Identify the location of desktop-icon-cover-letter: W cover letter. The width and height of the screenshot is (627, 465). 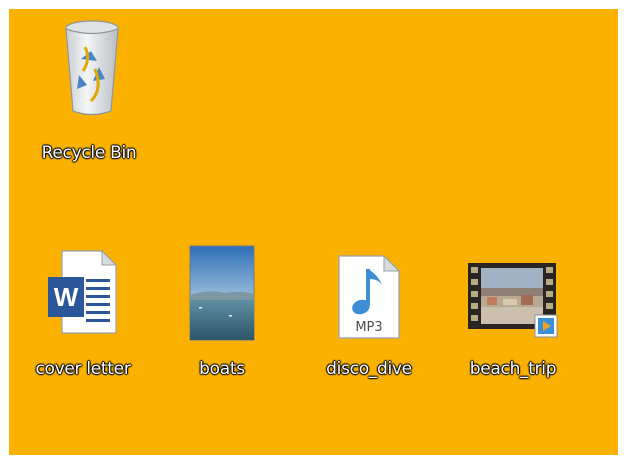
(83, 312).